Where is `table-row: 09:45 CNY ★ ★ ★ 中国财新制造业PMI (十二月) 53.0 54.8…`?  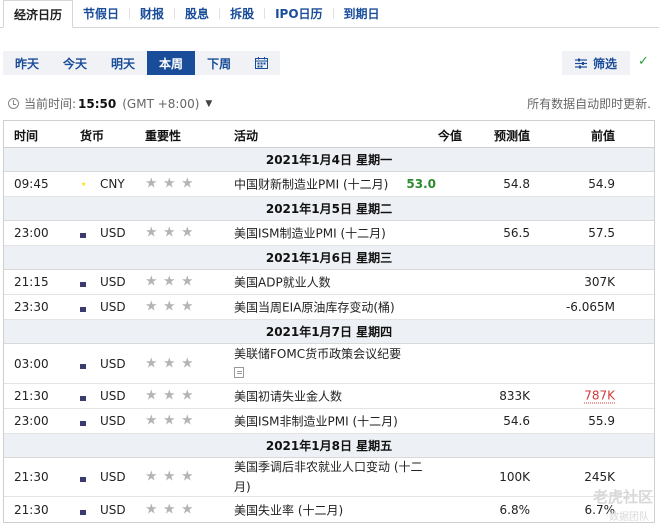
table-row: 09:45 CNY ★ ★ ★ 中国财新制造业PMI (十二月) 53.0 54.8… is located at coordinates (329, 184).